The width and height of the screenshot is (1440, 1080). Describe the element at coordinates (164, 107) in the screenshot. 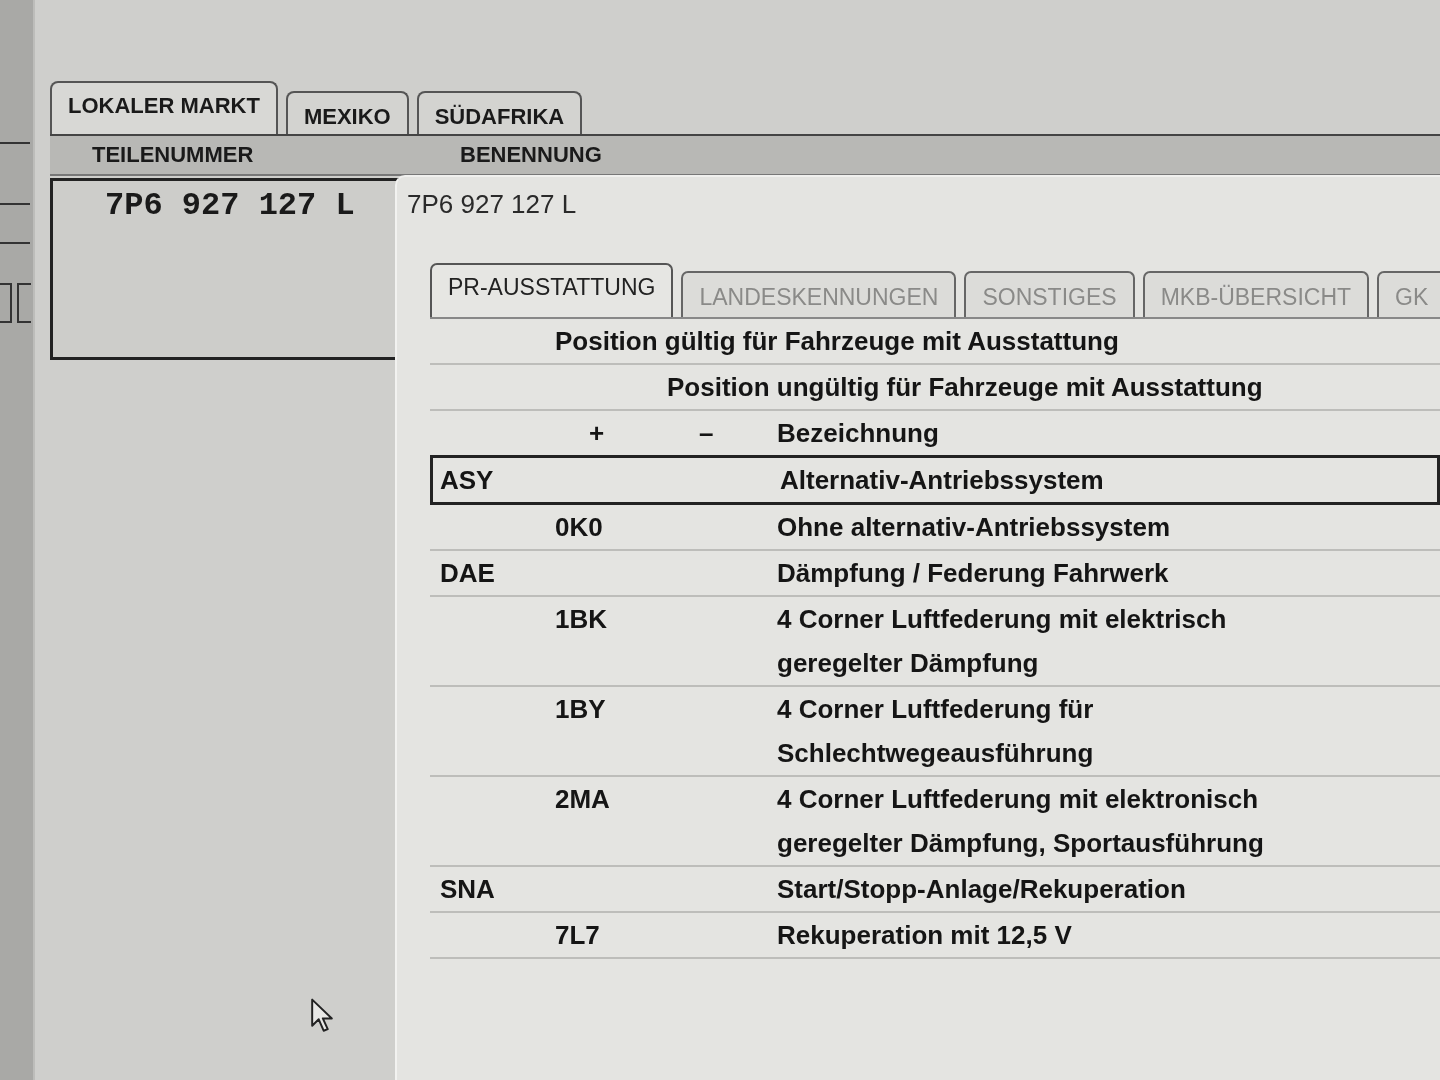

I see `market-tab: LOKALER MARKT` at that location.